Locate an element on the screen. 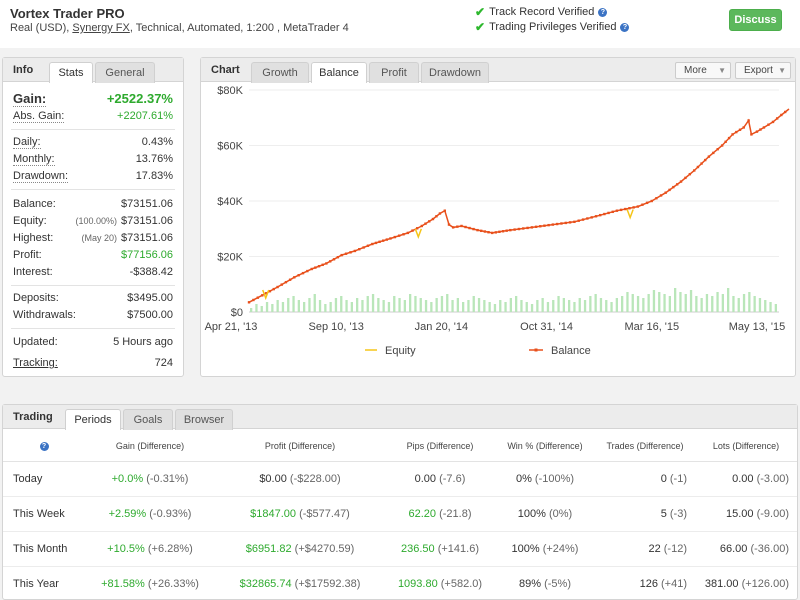  col-win: Win % (Difference) is located at coordinates (545, 446).